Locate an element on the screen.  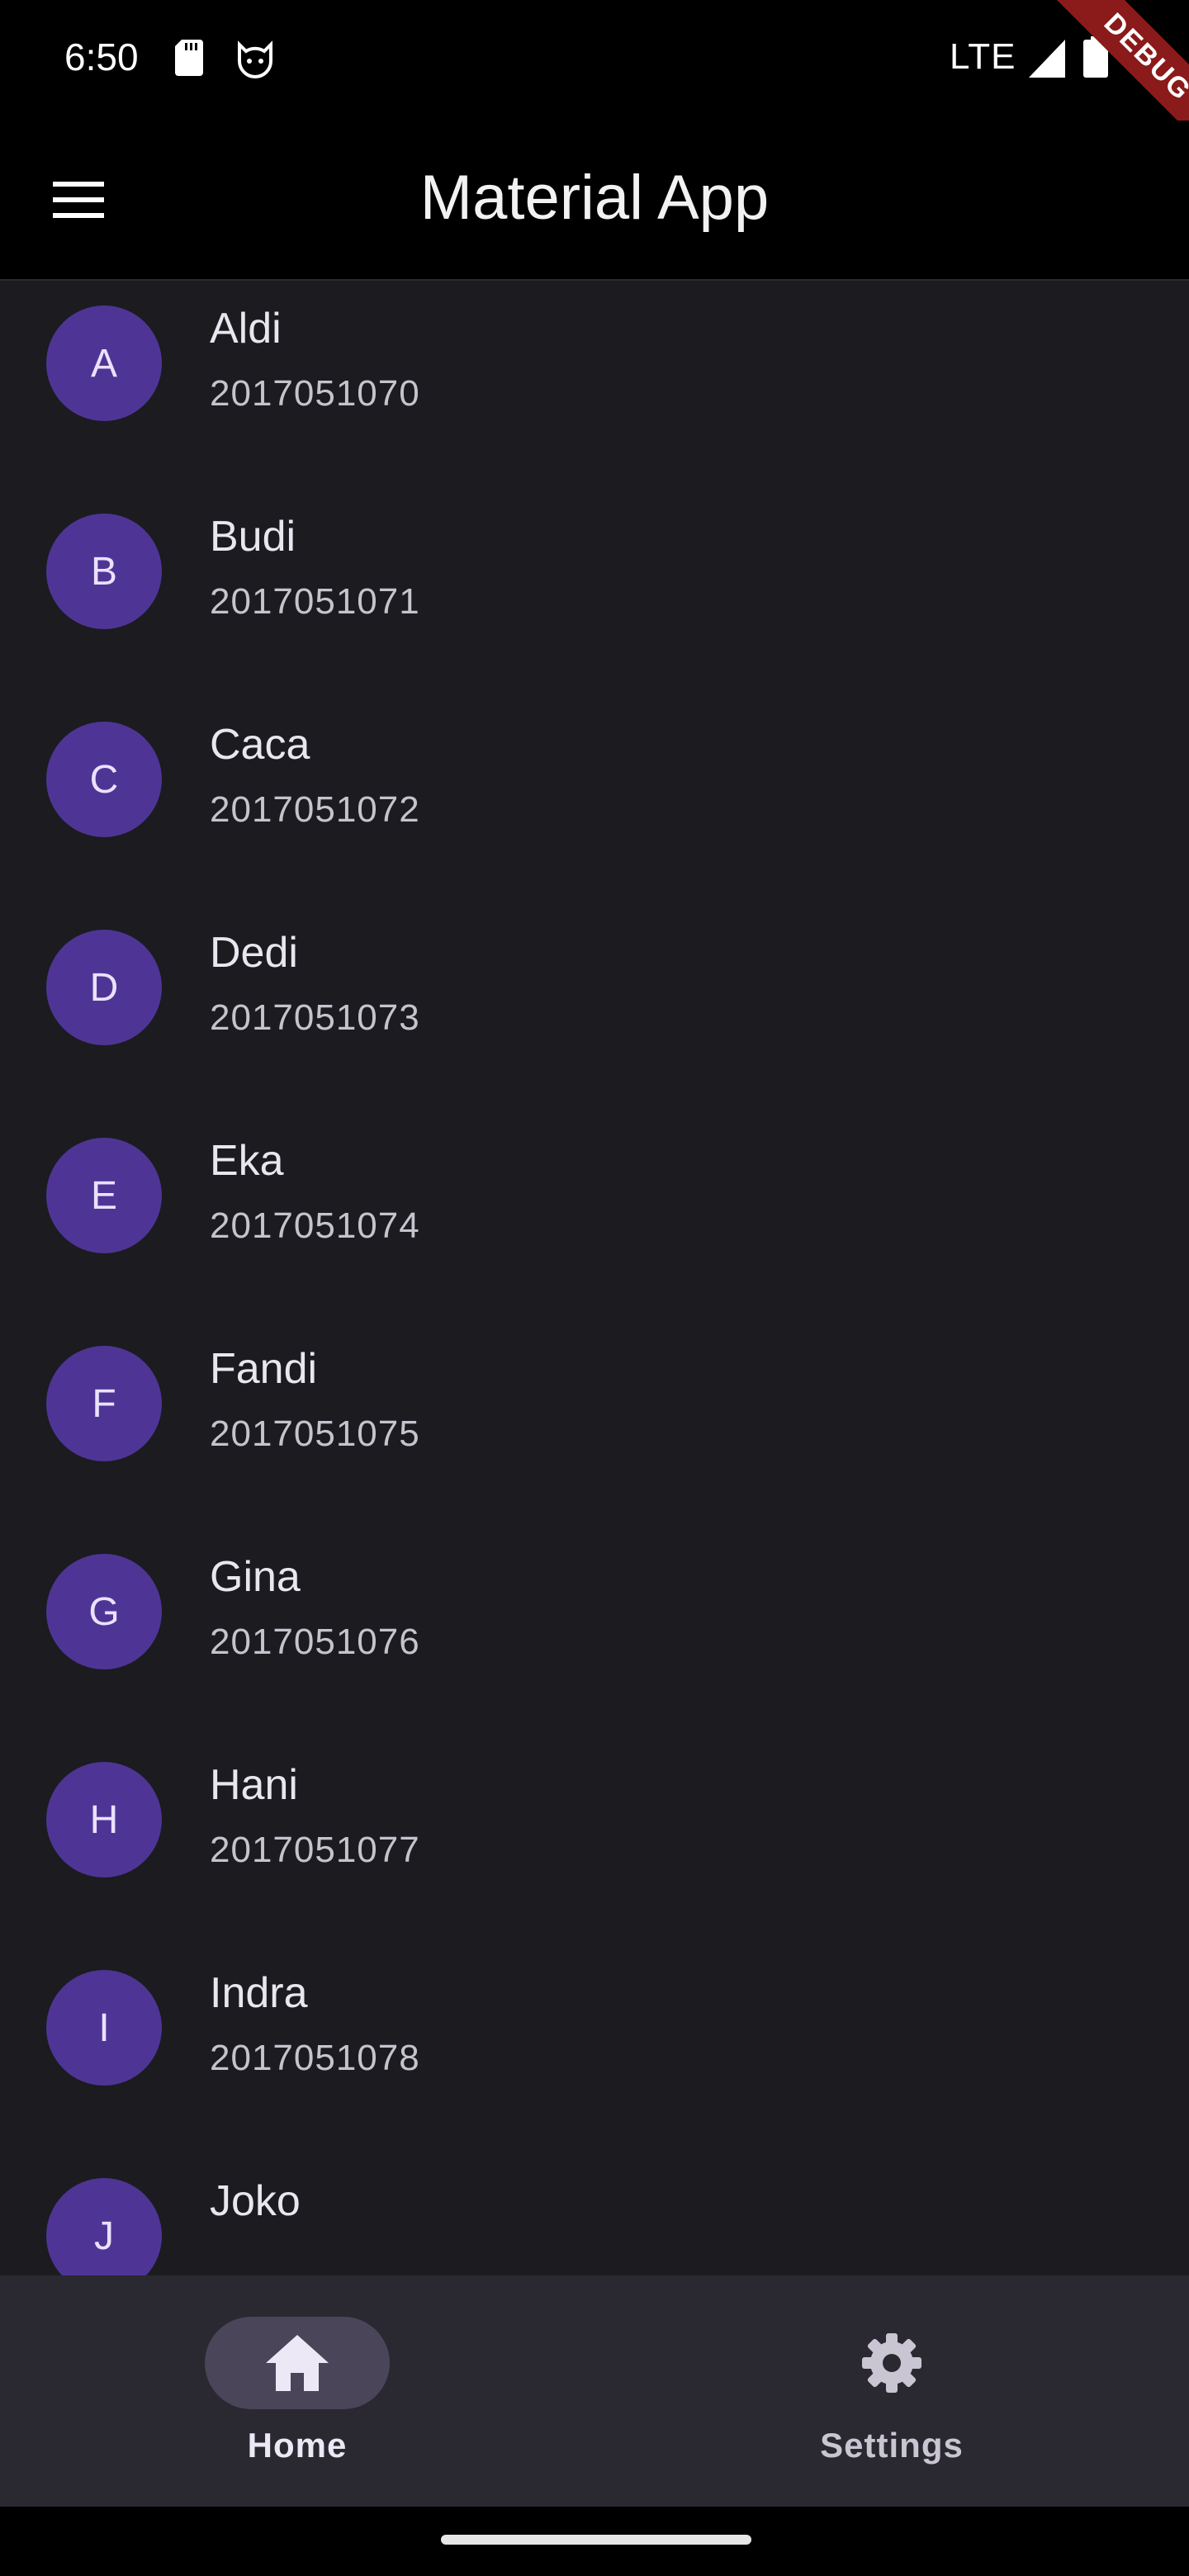
avatar: C is located at coordinates (104, 779).